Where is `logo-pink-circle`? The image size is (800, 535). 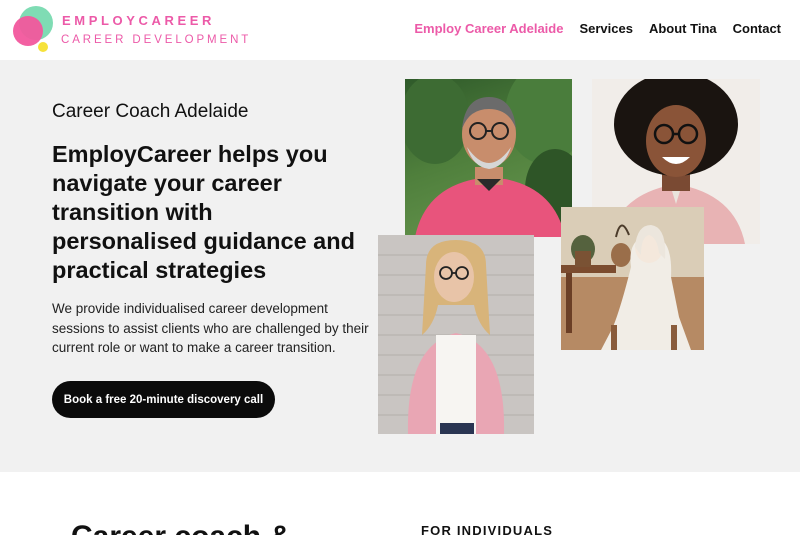
logo-pink-circle is located at coordinates (28, 31).